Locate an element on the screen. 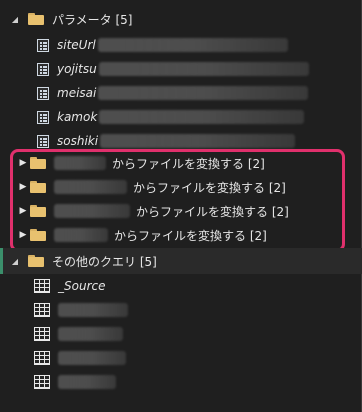 The image size is (362, 412). transform-folder-2: ▶ からファイルを変換する [2] is located at coordinates (180, 187).